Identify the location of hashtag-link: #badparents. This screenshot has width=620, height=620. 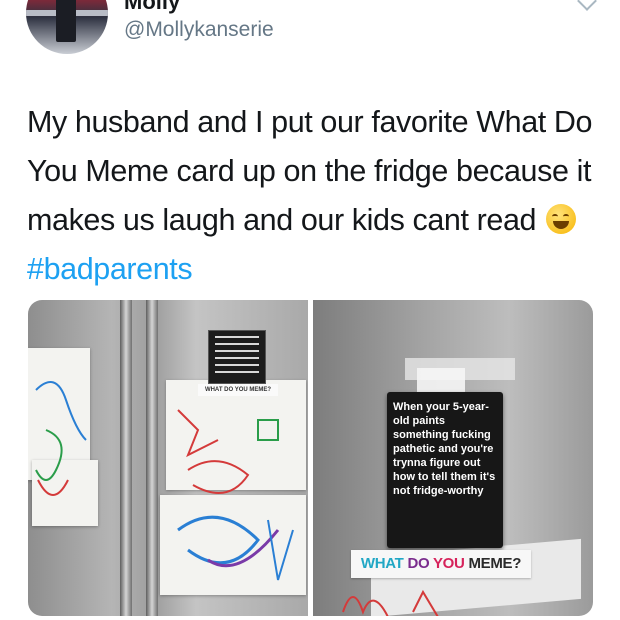
(110, 269).